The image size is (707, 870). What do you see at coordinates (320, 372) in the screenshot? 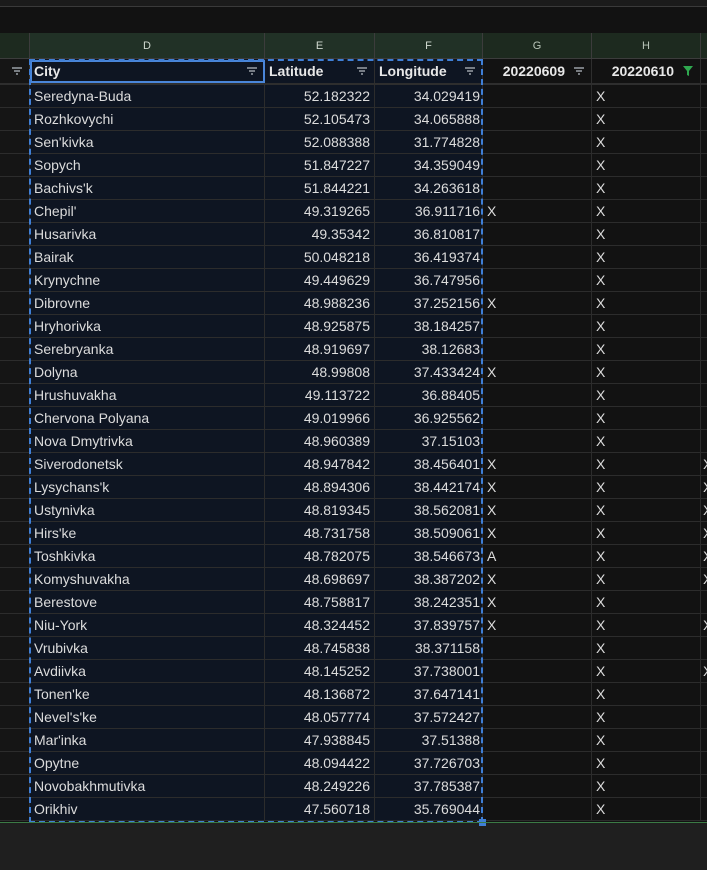
I see `latitude-cell: 48.99808` at bounding box center [320, 372].